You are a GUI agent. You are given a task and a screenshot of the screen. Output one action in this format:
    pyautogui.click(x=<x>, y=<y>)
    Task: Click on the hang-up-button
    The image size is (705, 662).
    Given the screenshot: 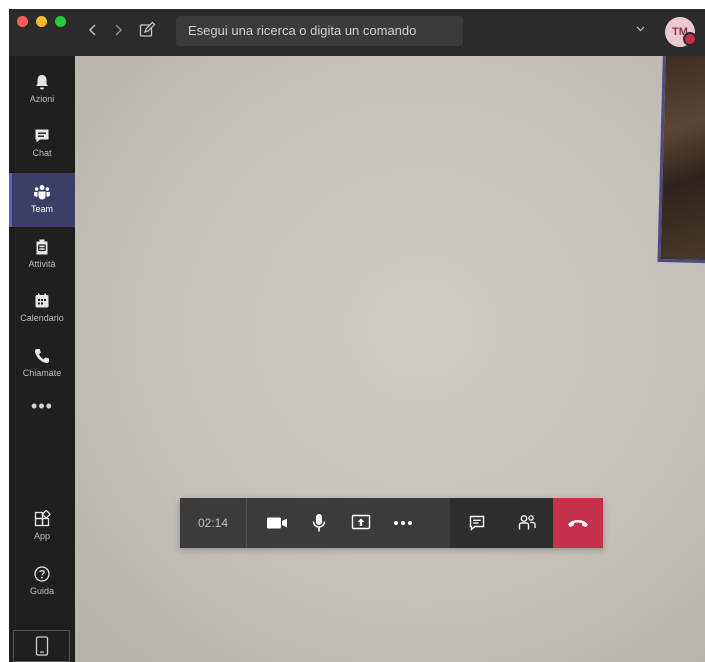 What is the action you would take?
    pyautogui.click(x=578, y=523)
    